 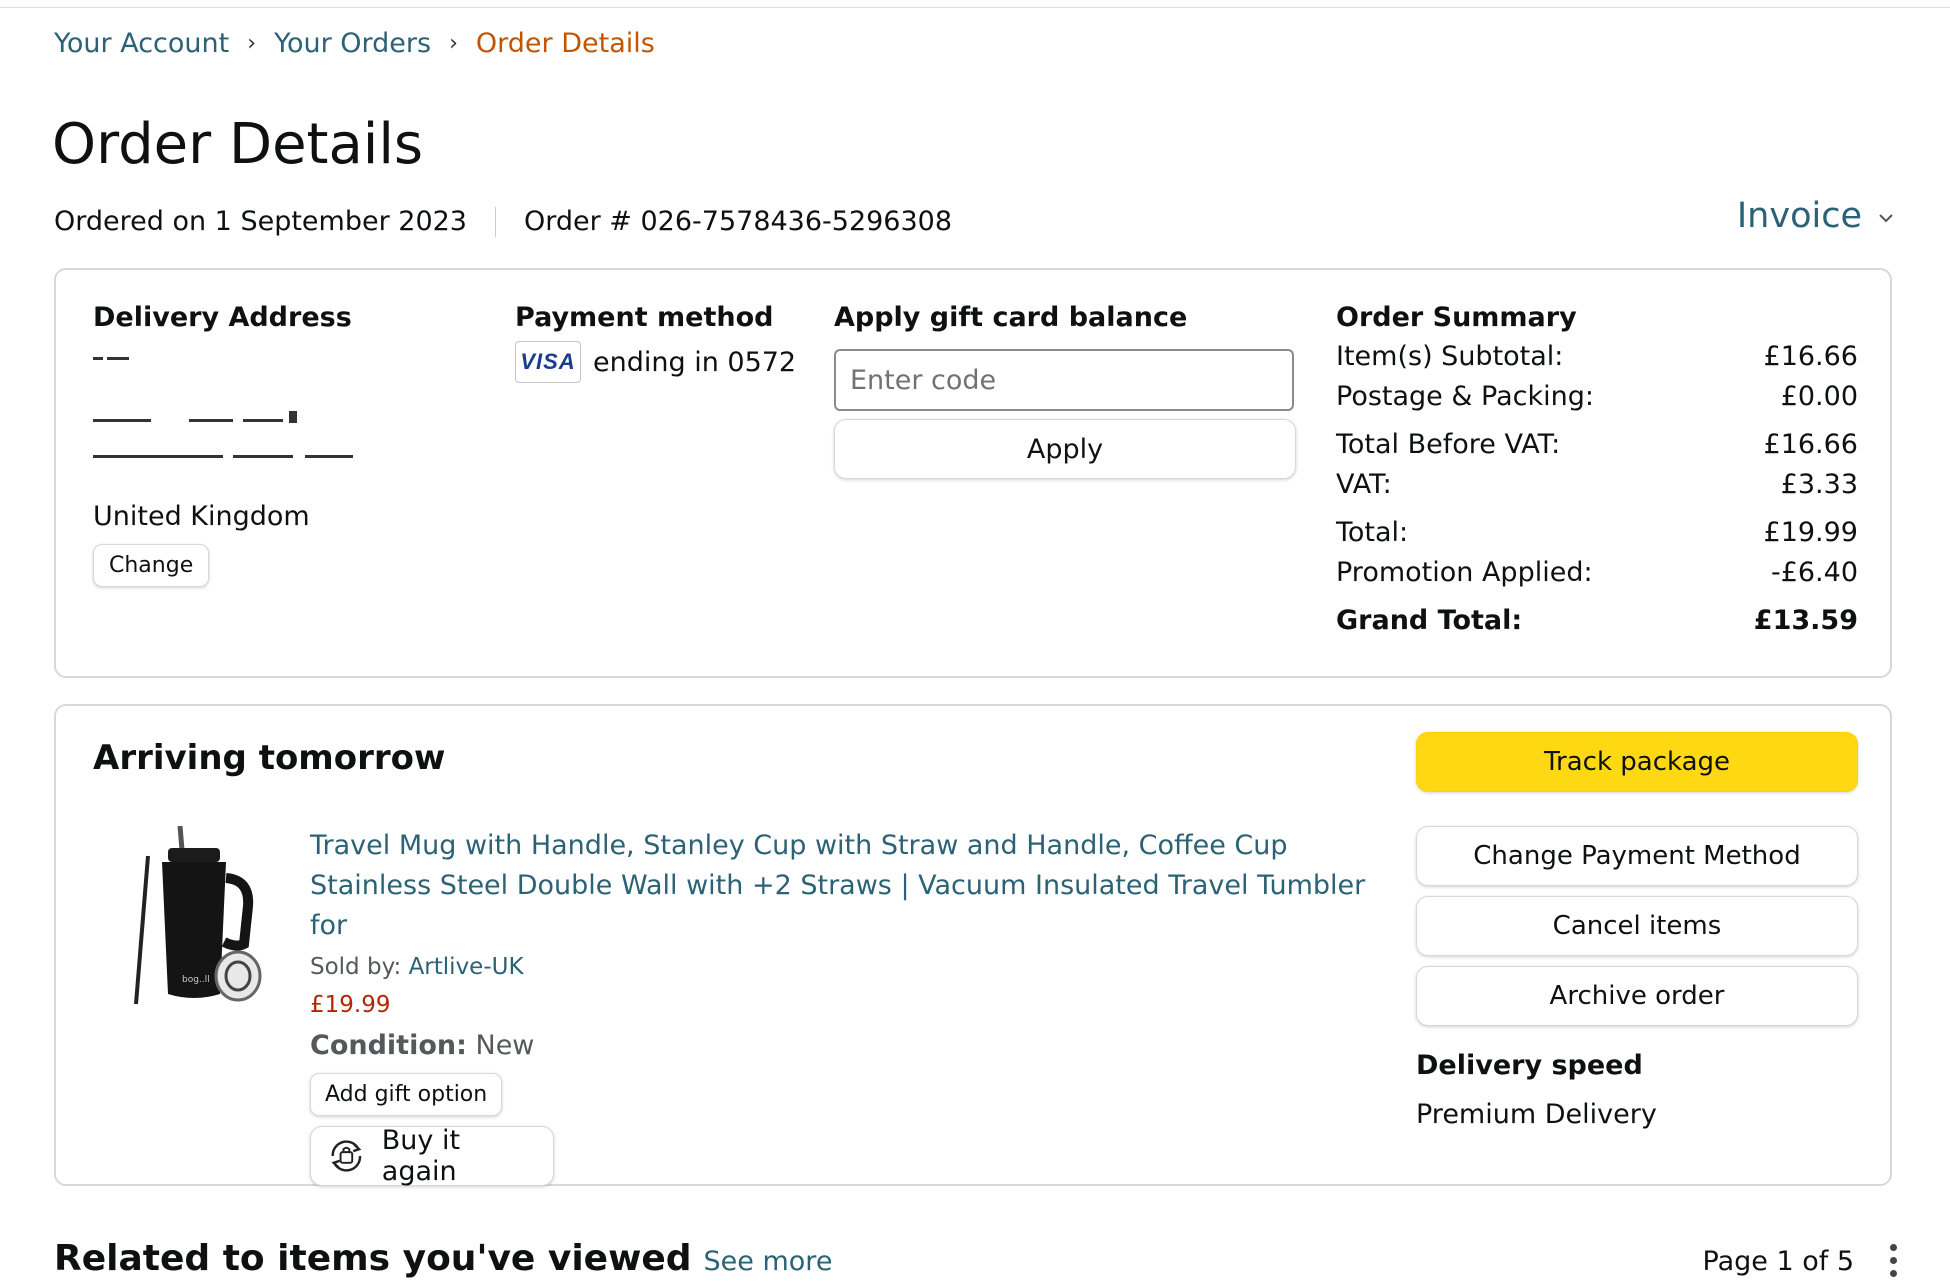 I want to click on chevron-down-icon, so click(x=1886, y=216).